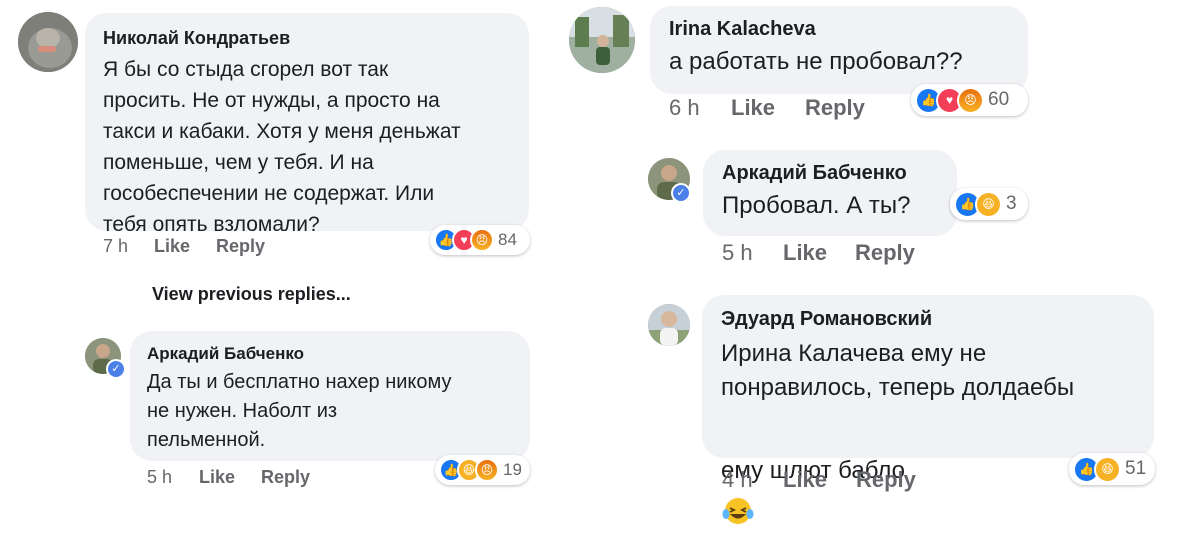 The width and height of the screenshot is (1194, 537). I want to click on comment-author: Эдуард Романовский, so click(928, 319).